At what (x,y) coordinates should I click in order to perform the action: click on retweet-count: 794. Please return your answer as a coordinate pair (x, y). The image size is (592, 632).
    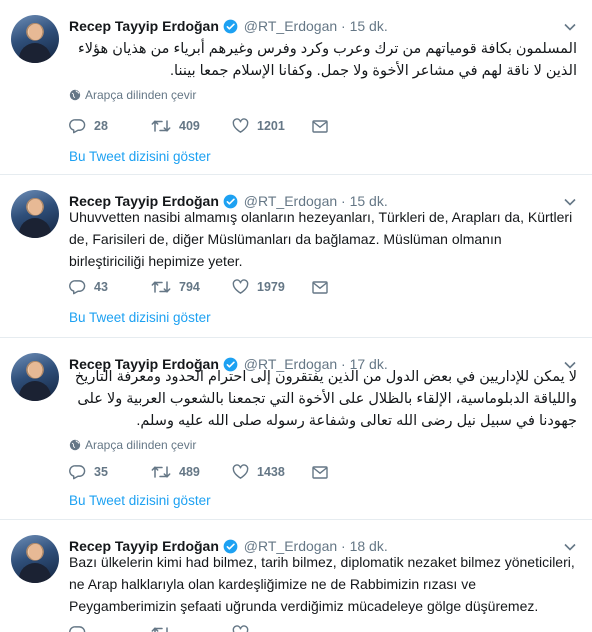
    Looking at the image, I should click on (189, 287).